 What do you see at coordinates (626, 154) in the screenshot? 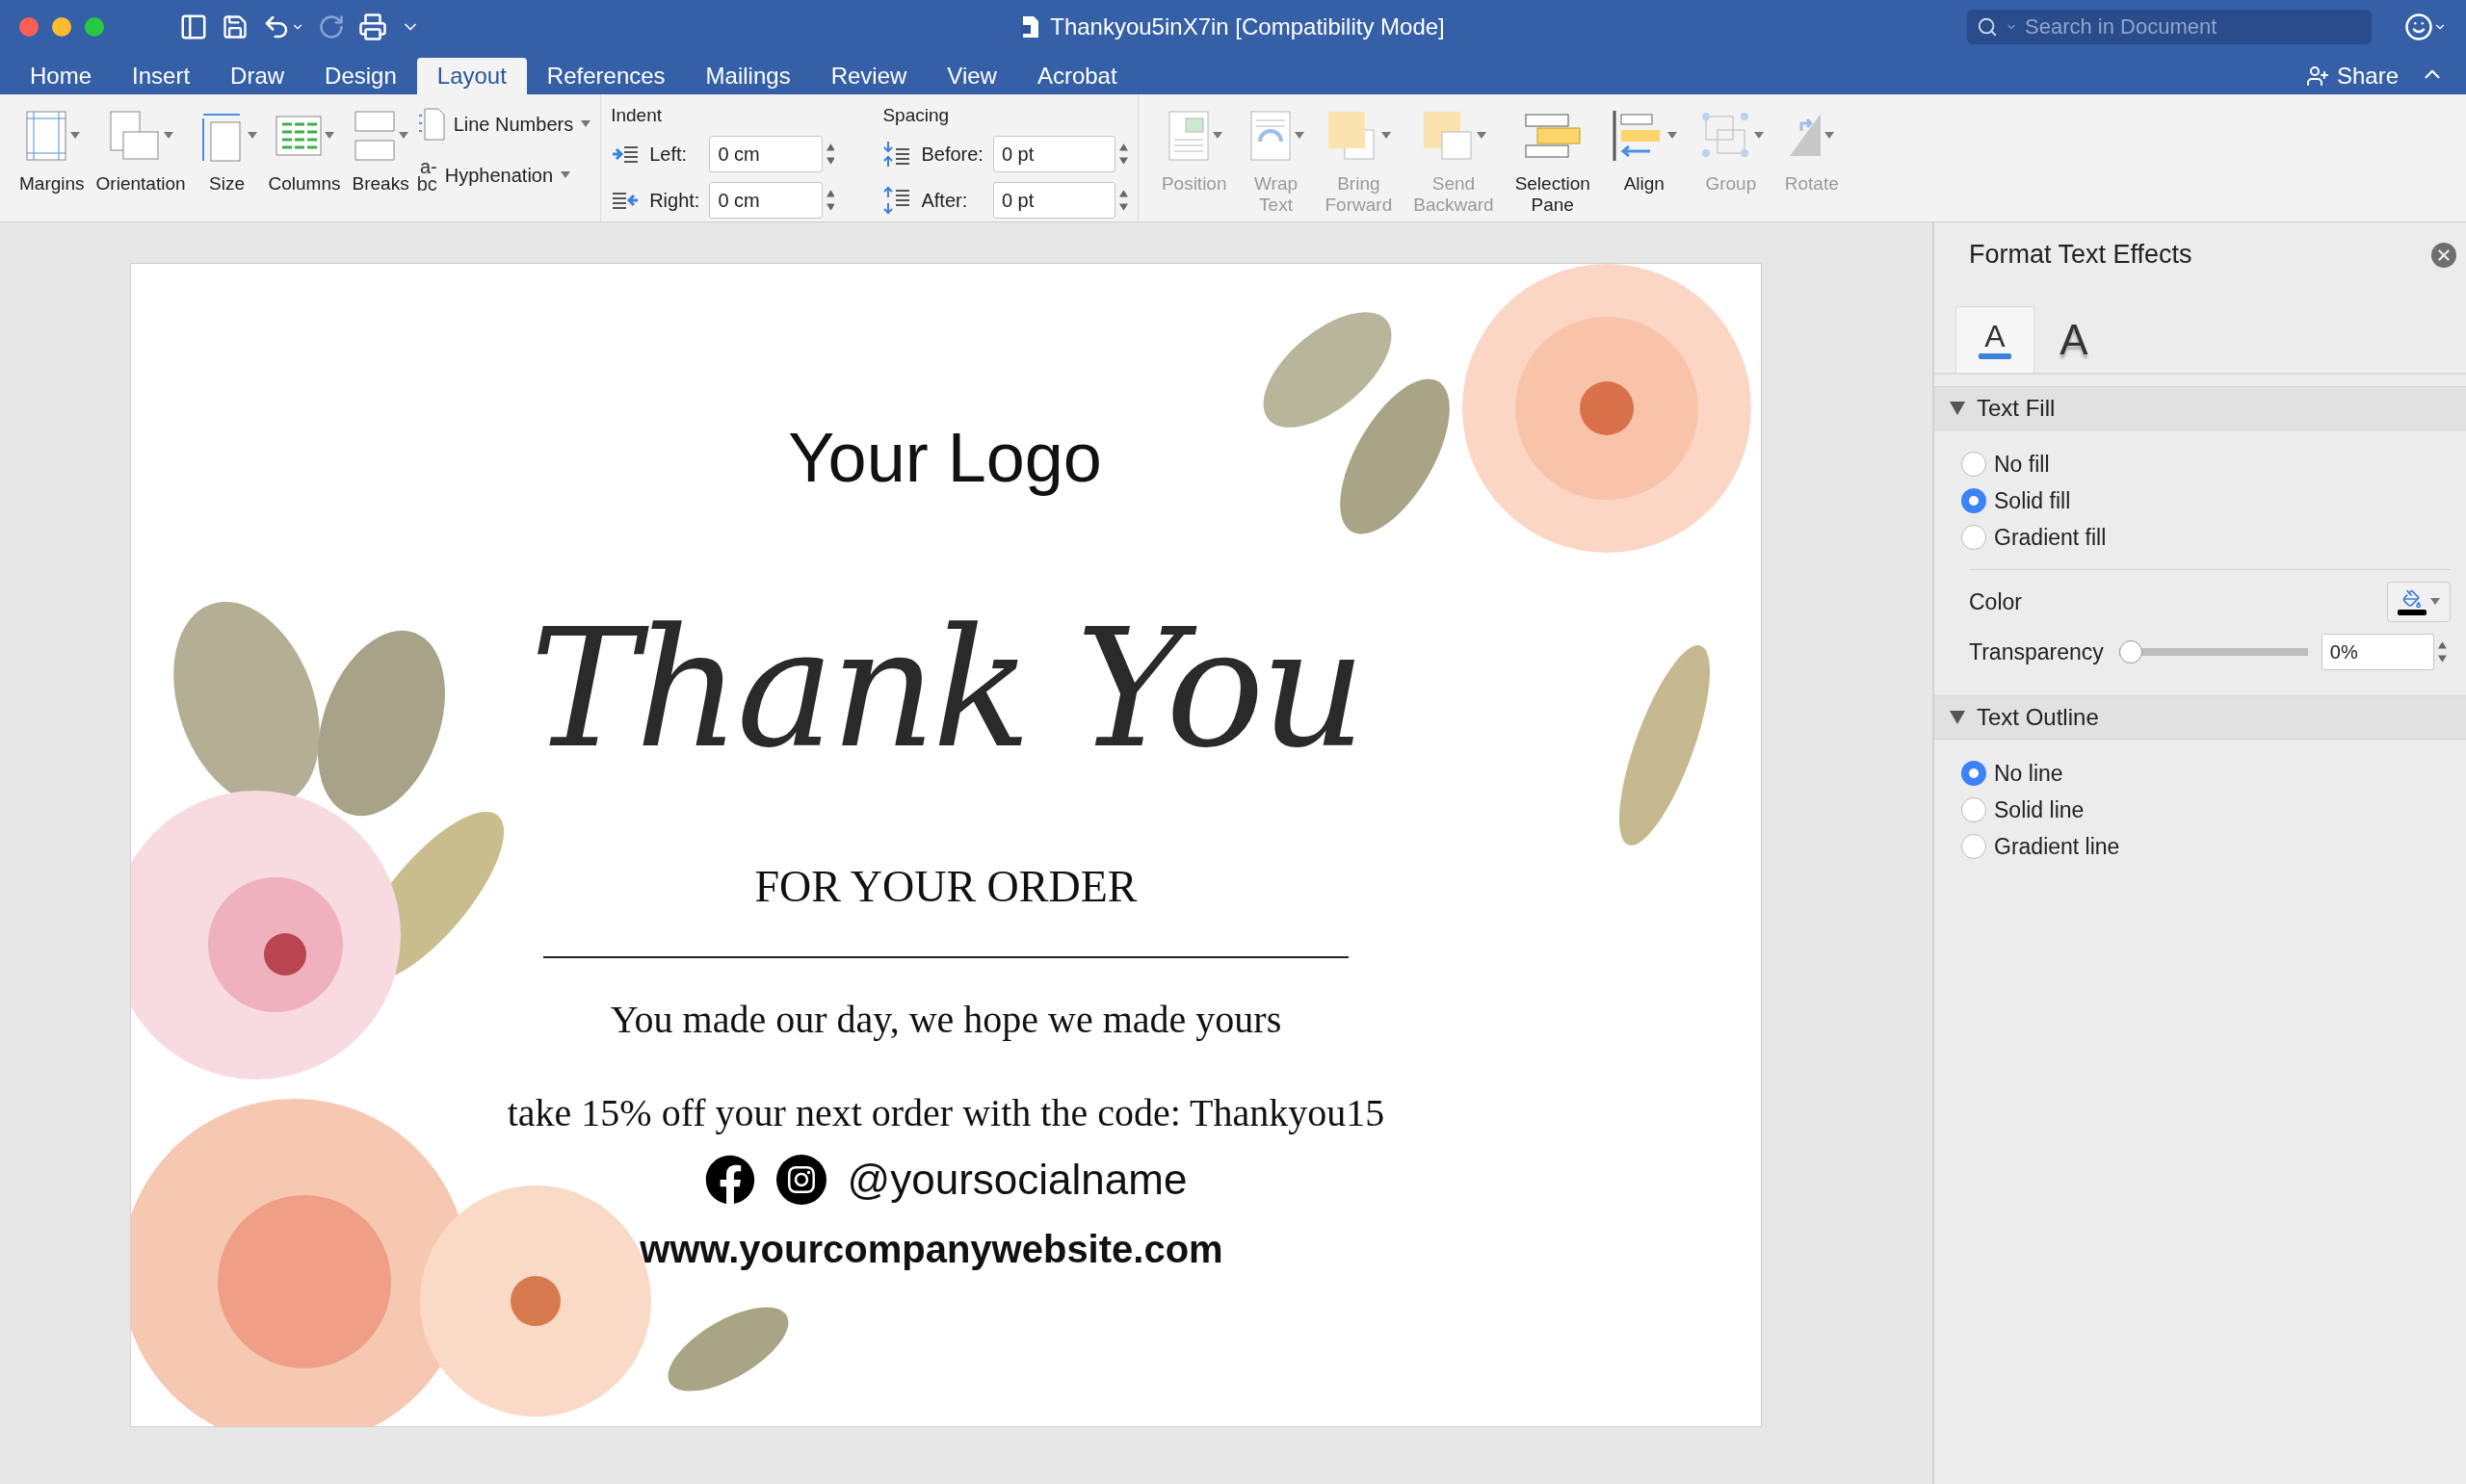
I see `indent-left-icon` at bounding box center [626, 154].